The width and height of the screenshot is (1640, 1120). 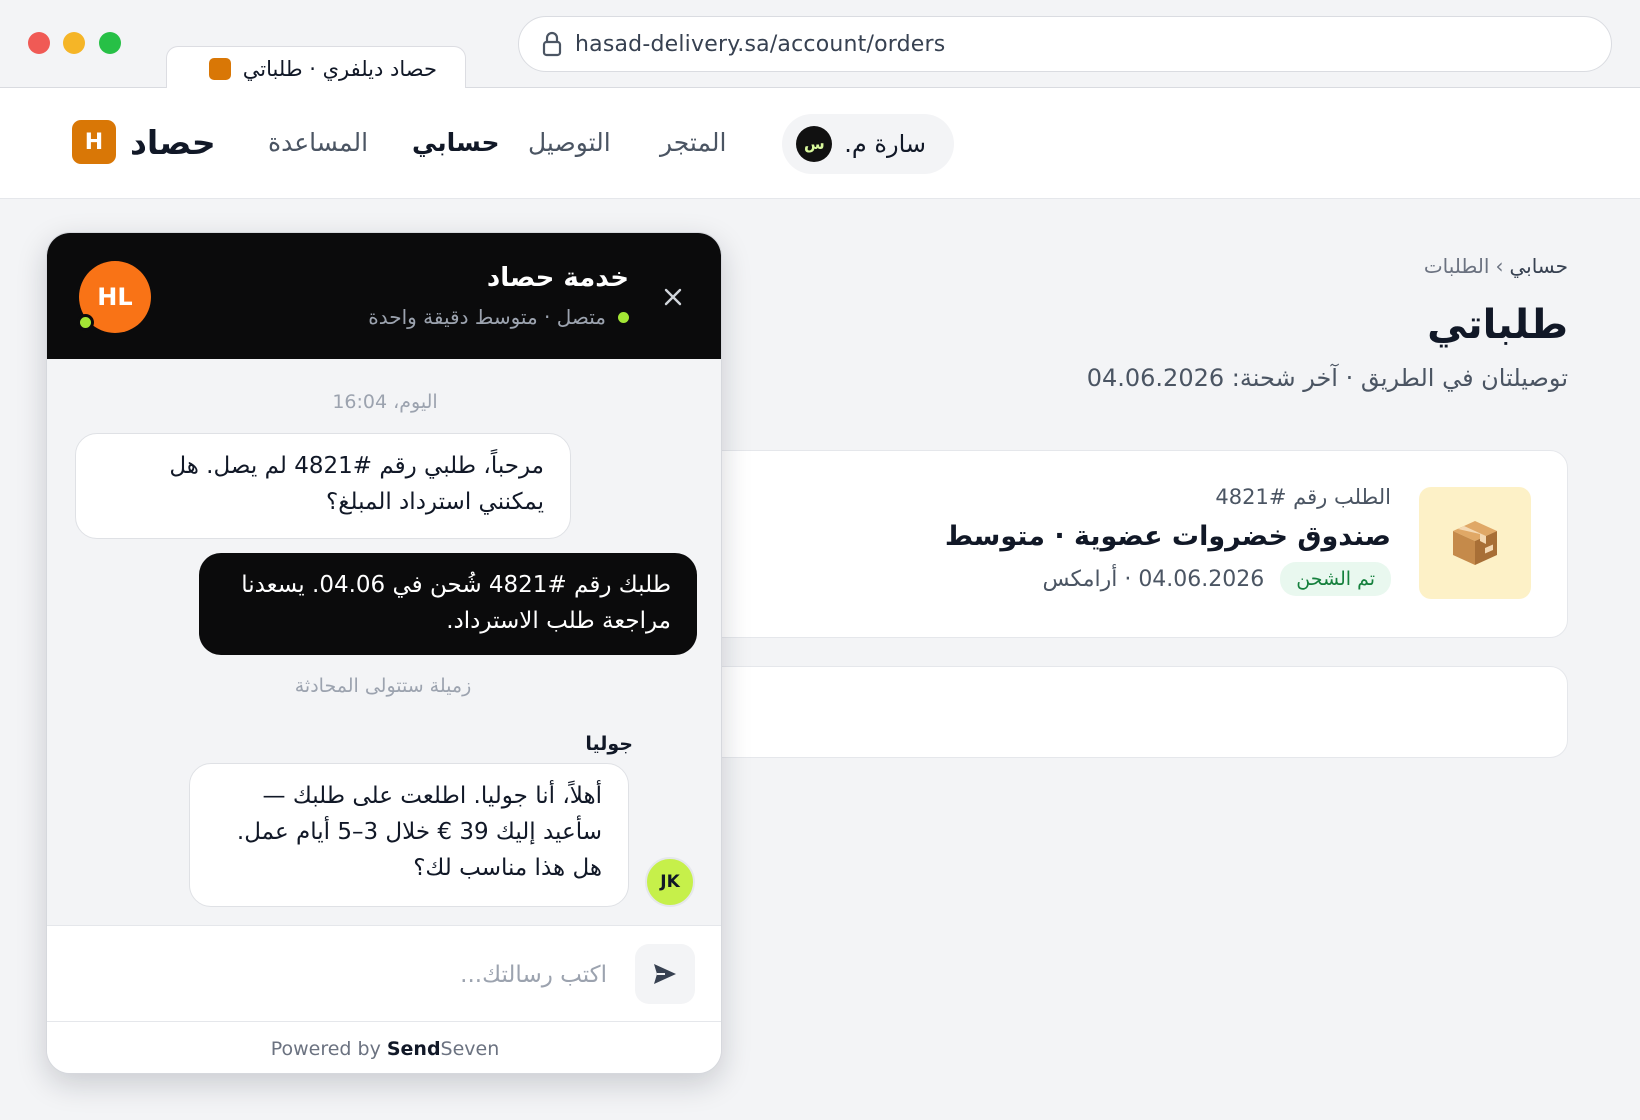 I want to click on agent-name: جوليا, so click(x=609, y=744).